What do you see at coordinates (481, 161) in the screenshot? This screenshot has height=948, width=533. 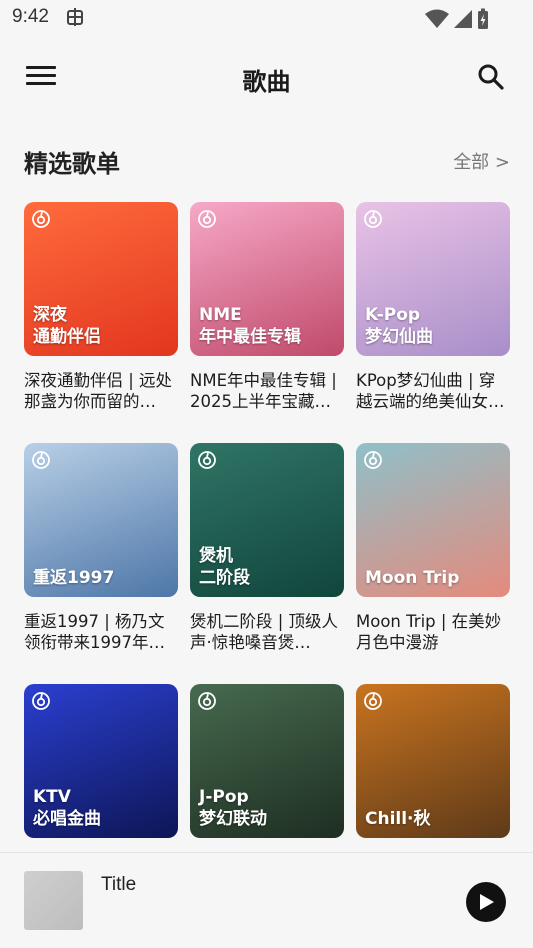 I see `see-all-link: 全部 >` at bounding box center [481, 161].